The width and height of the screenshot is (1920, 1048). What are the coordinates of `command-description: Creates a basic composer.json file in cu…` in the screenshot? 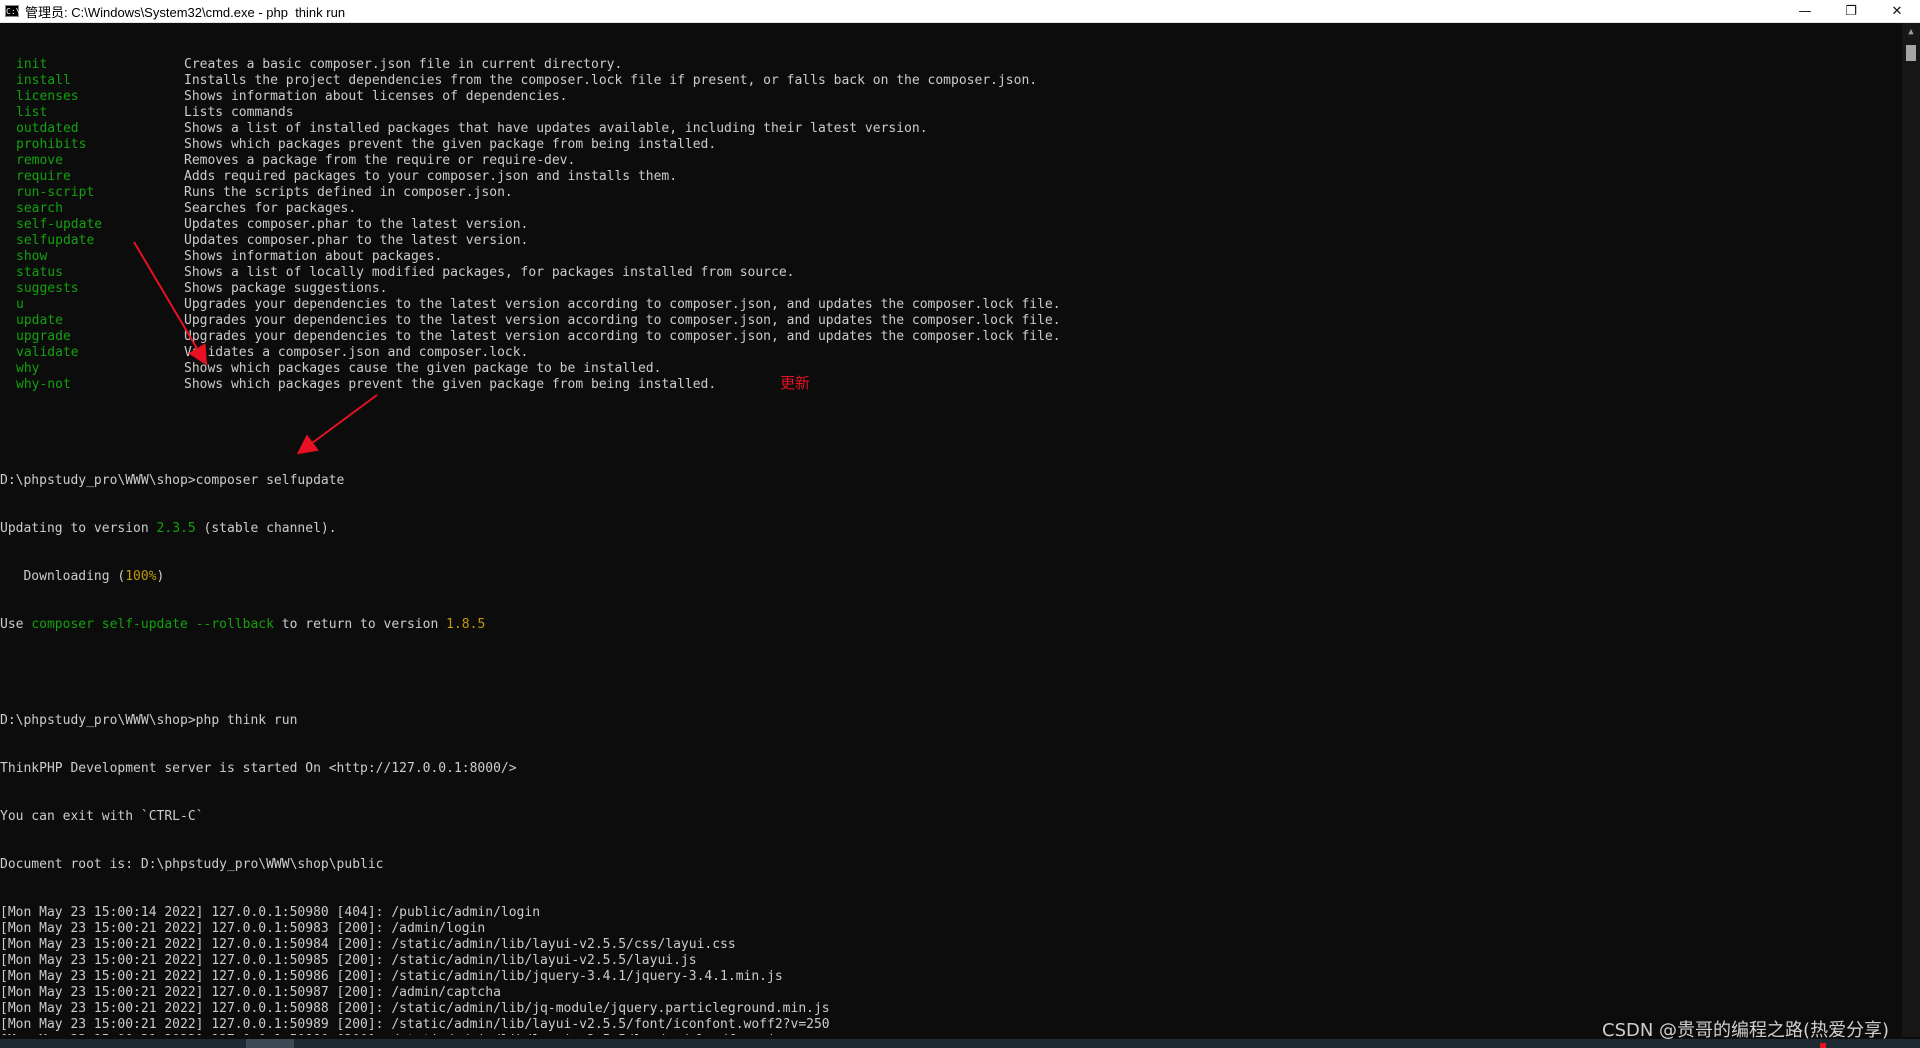 It's located at (403, 64).